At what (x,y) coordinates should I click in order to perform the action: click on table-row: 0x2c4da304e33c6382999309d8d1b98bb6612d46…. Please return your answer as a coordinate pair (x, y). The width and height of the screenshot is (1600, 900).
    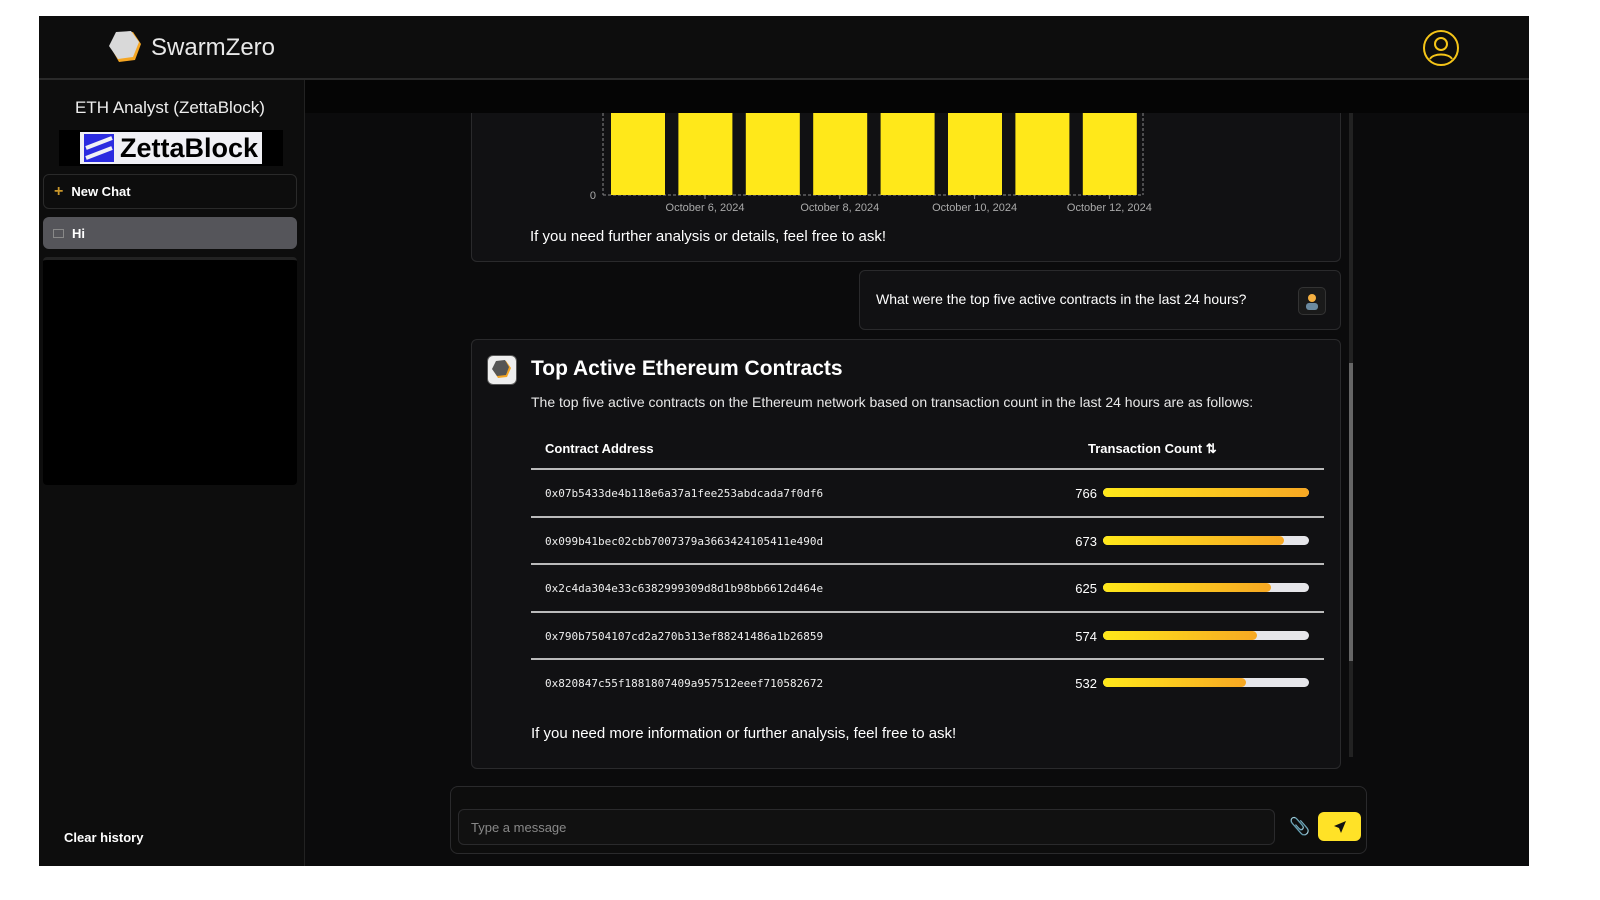
    Looking at the image, I should click on (927, 586).